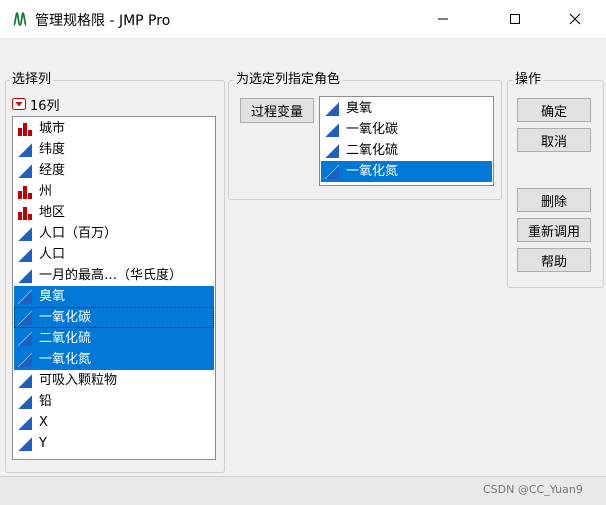 The width and height of the screenshot is (606, 505). What do you see at coordinates (288, 80) in the screenshot?
I see `assign-roles-label: 为选定列指定角色` at bounding box center [288, 80].